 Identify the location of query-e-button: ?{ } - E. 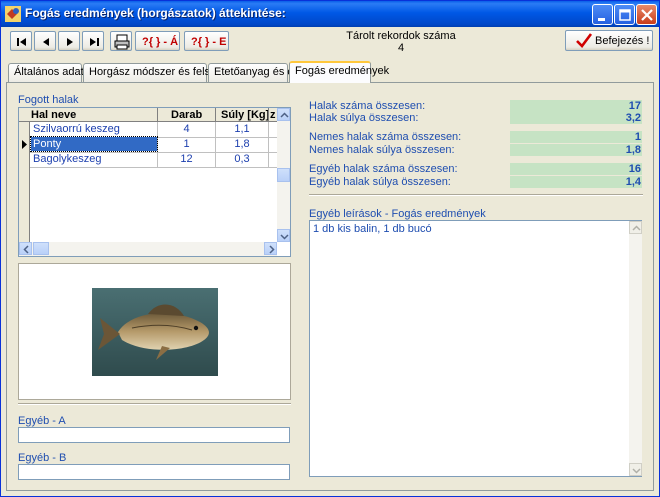
(206, 41).